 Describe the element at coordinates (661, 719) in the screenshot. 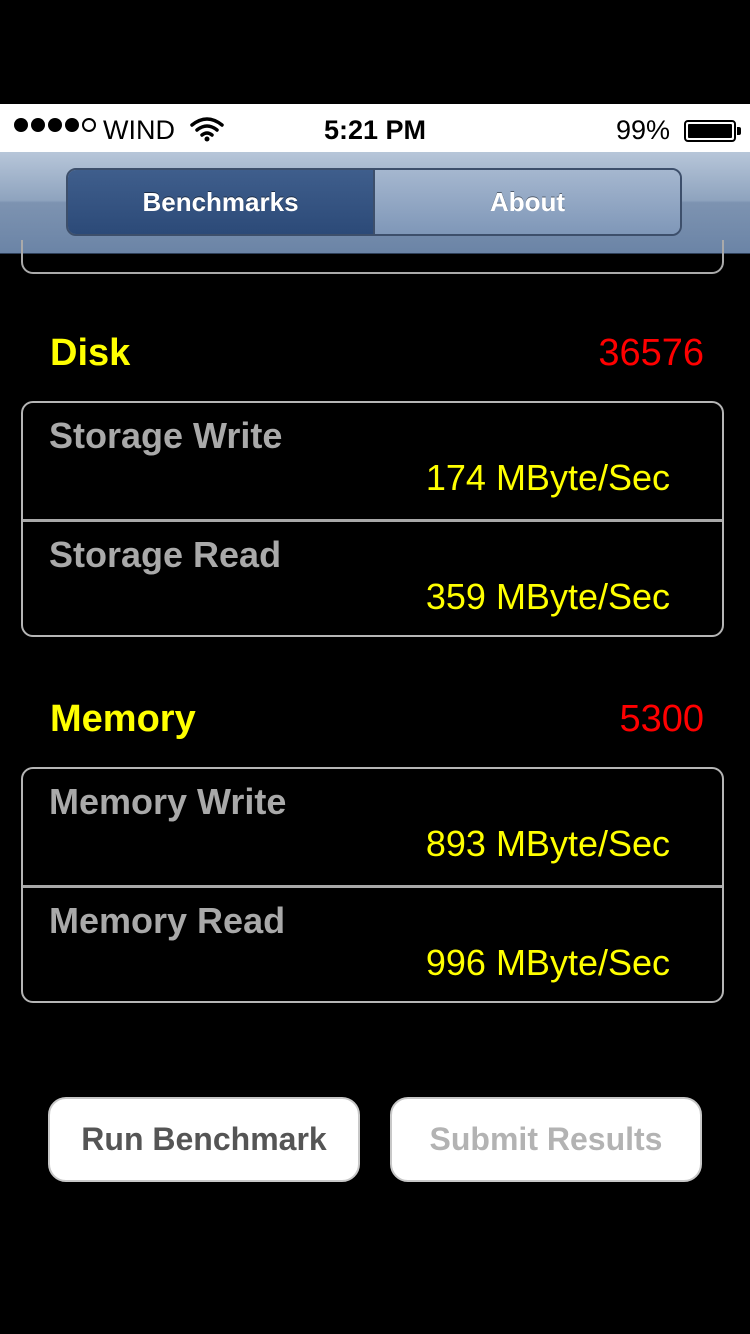

I see `memory-score: 5300` at that location.